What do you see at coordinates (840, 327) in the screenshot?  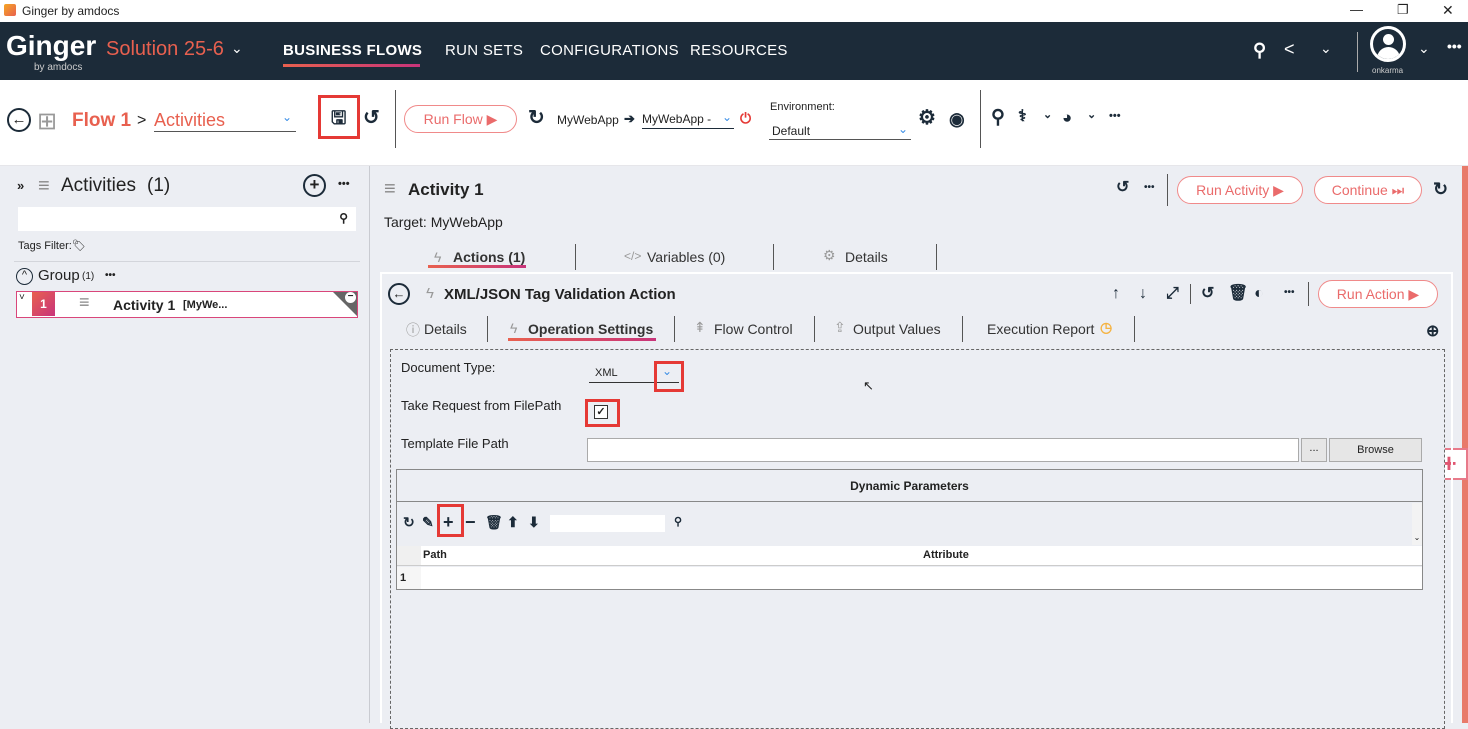 I see `upload-icon: ⇪` at bounding box center [840, 327].